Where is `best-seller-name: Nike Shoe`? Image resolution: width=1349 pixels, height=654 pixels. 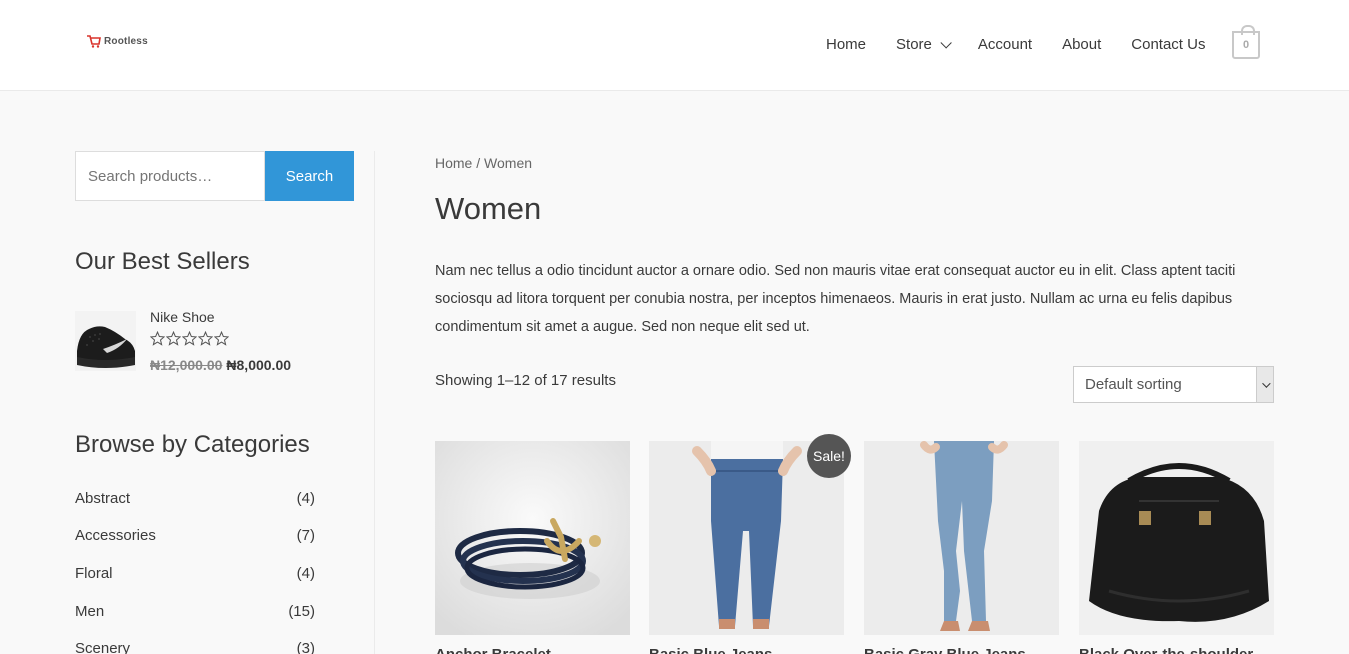 best-seller-name: Nike Shoe is located at coordinates (182, 317).